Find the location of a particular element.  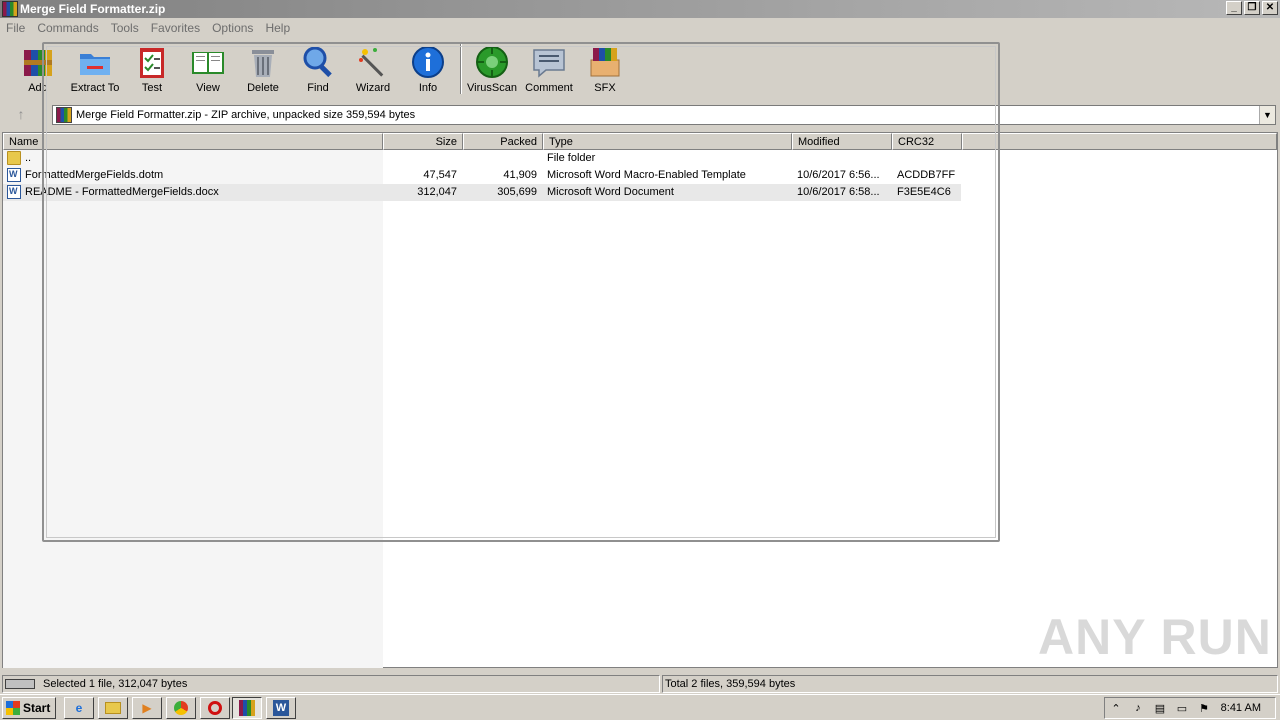

comment-button: Comment is located at coordinates (549, 69).